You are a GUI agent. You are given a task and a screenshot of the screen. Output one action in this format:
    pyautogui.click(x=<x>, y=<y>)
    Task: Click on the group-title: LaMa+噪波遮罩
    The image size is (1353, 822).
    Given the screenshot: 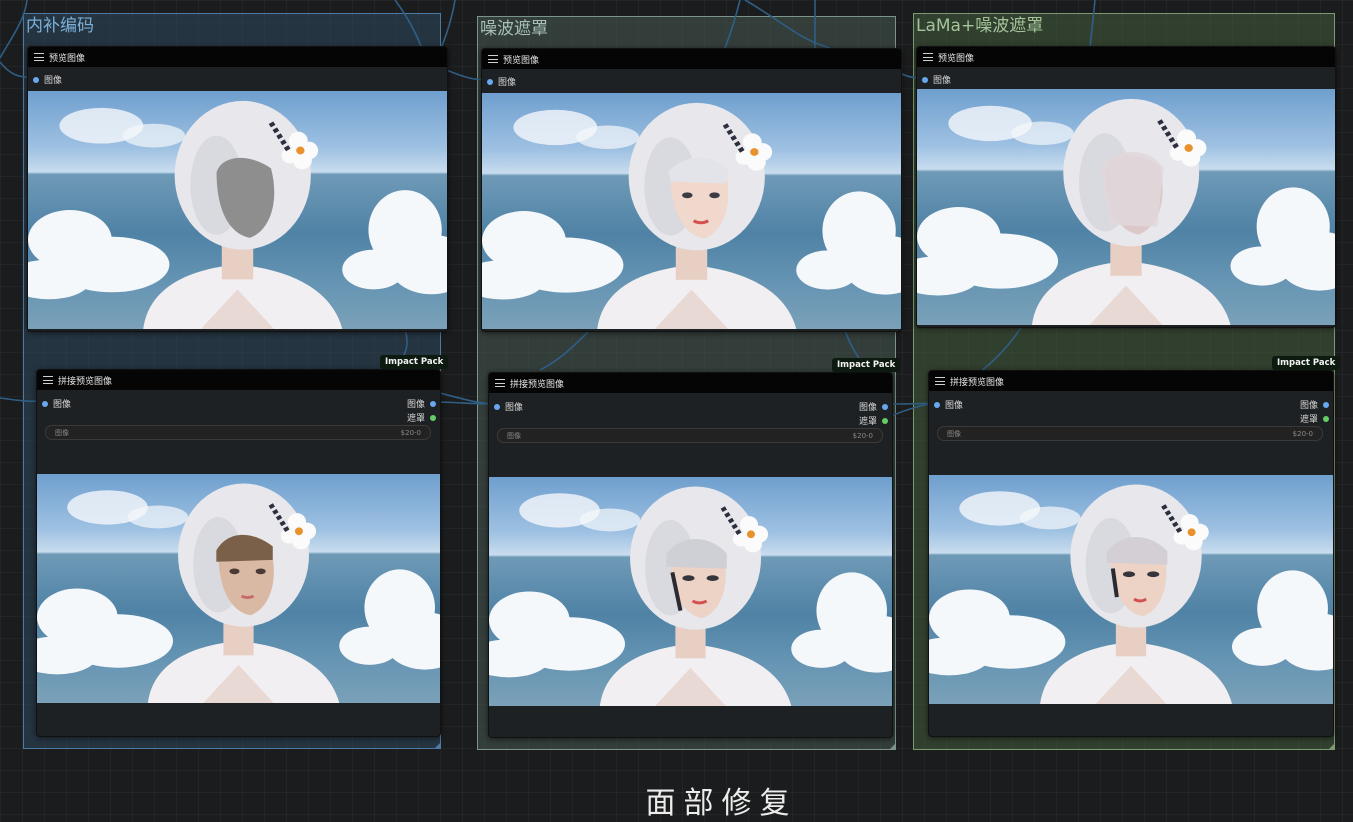 What is the action you would take?
    pyautogui.click(x=979, y=26)
    